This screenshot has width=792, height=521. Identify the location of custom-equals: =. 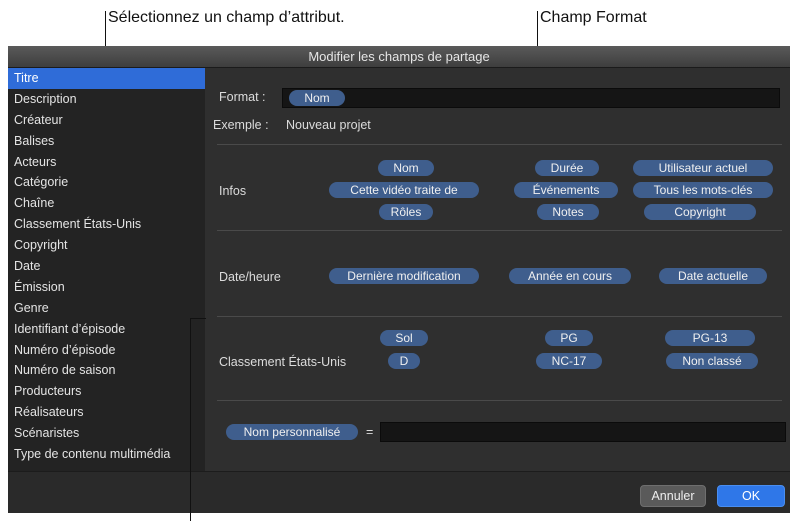
(370, 432).